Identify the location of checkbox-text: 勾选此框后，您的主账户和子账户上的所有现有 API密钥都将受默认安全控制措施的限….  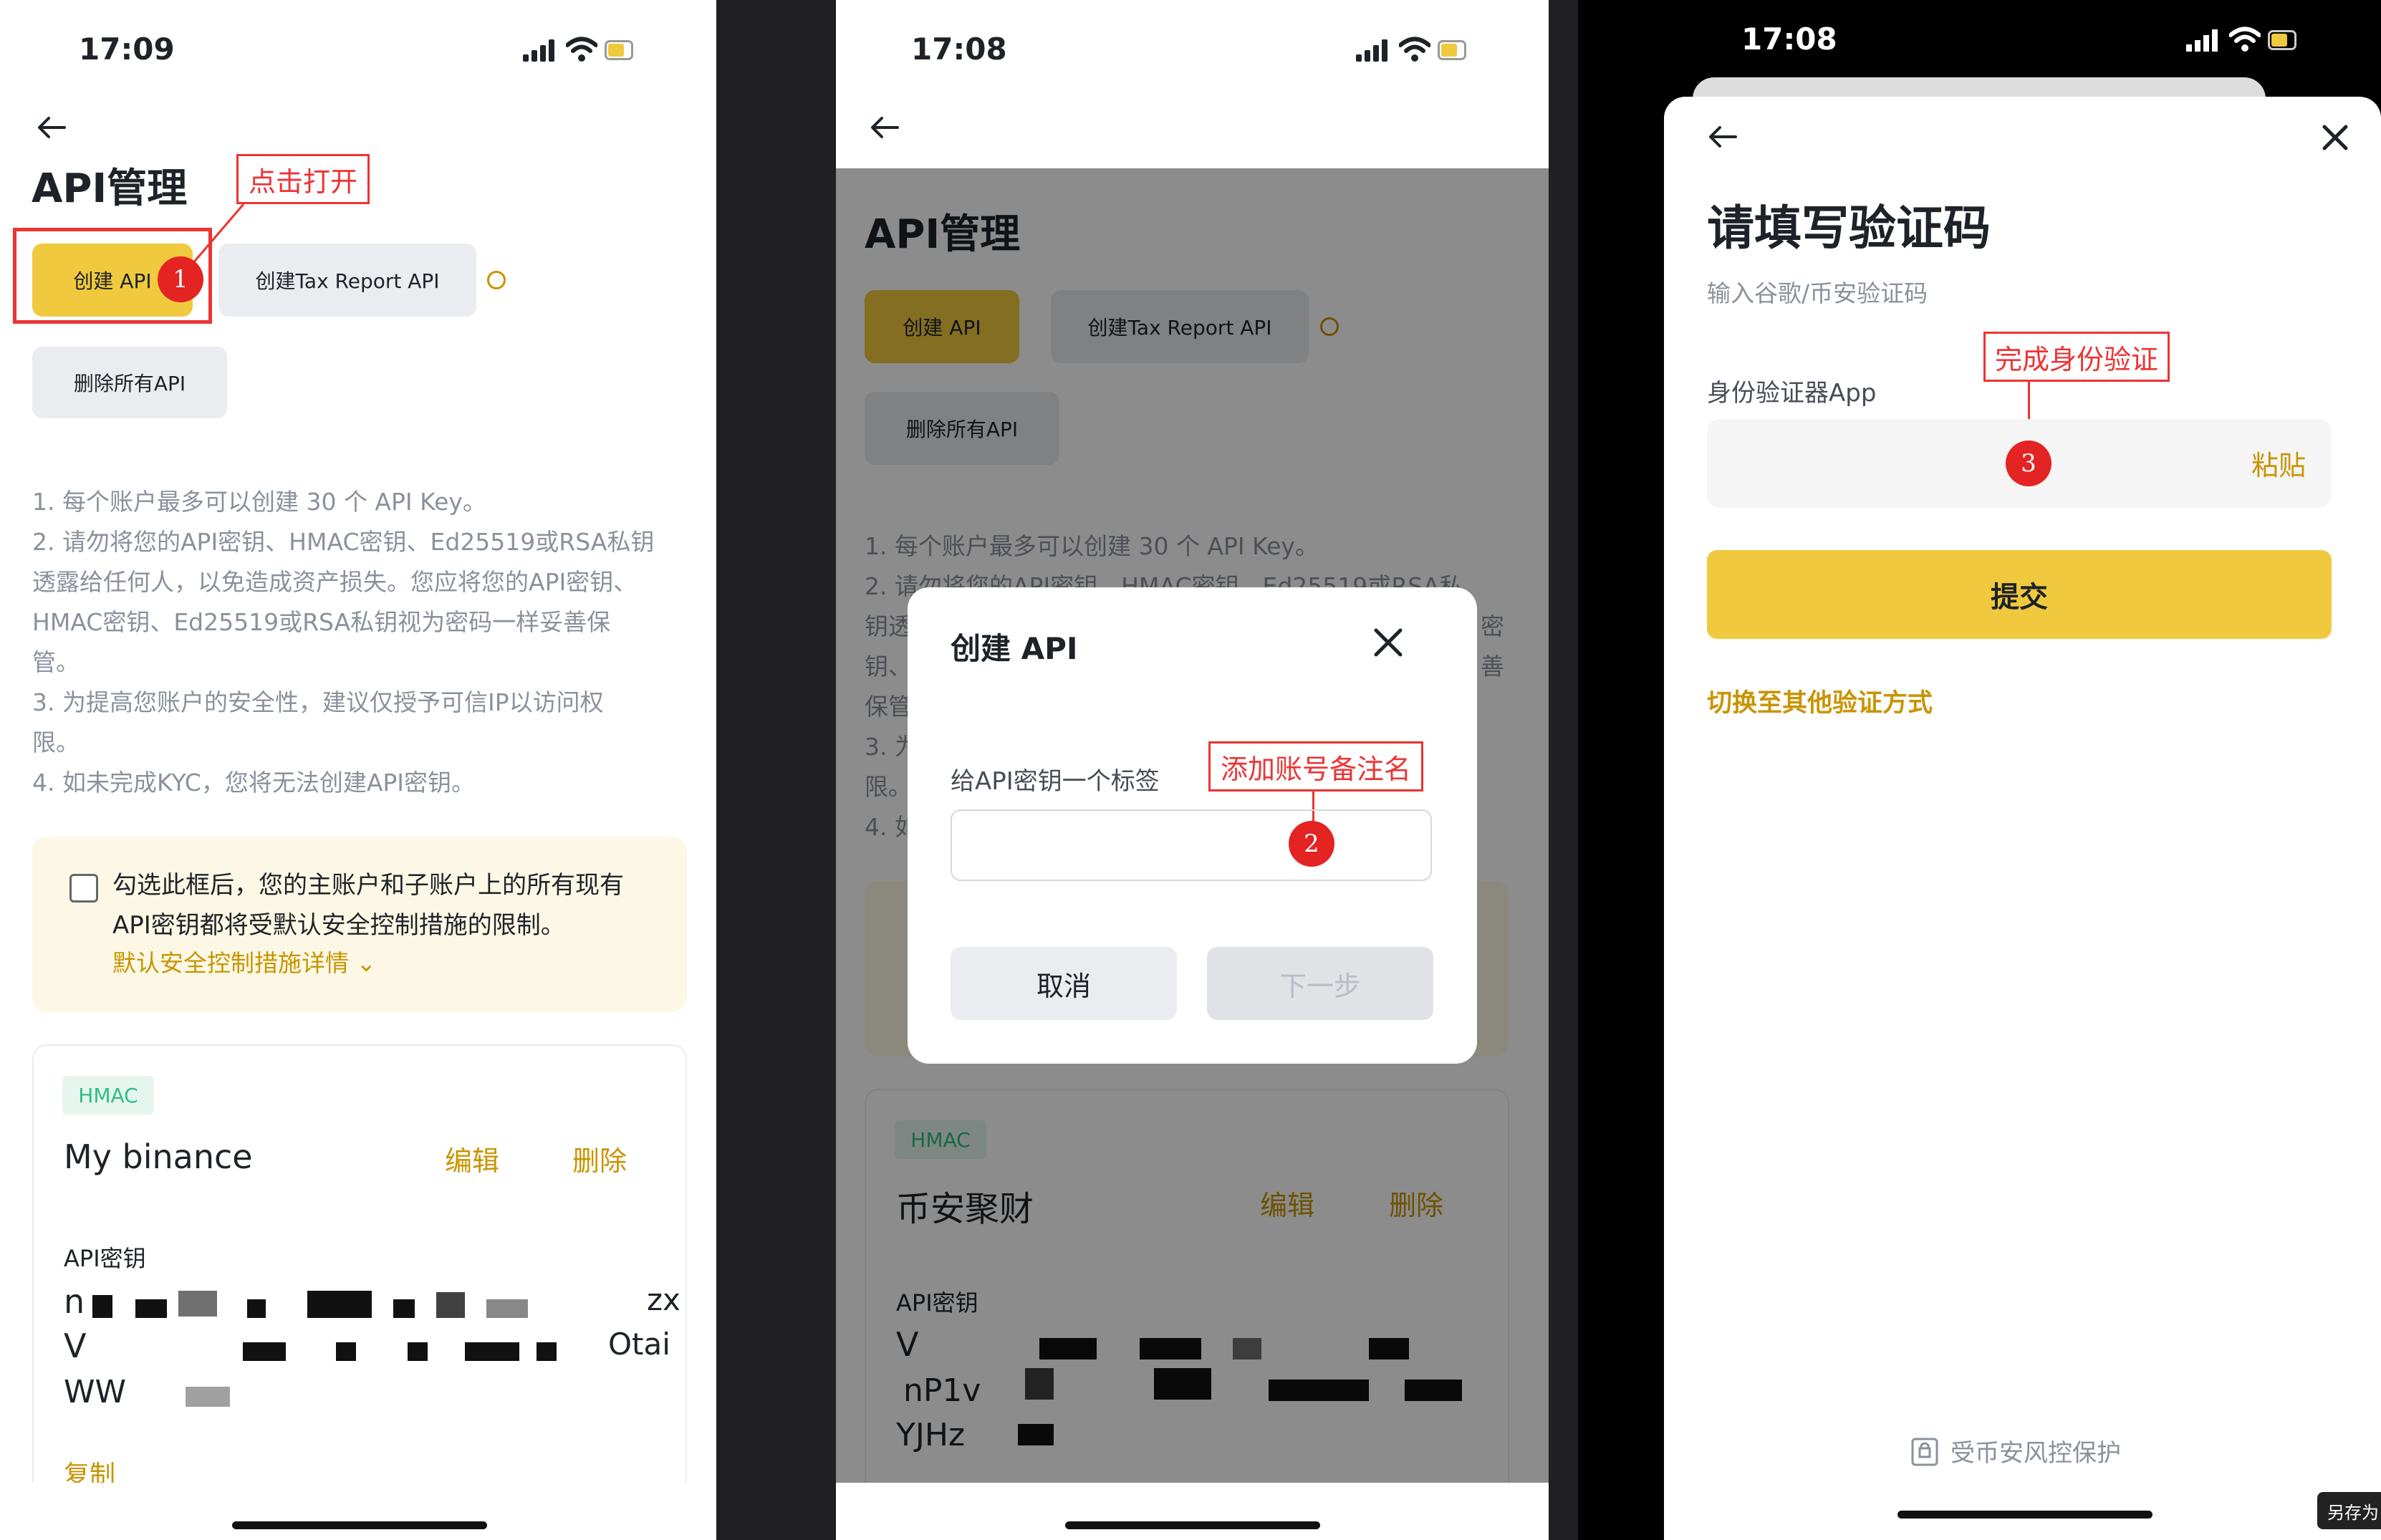
(368, 905).